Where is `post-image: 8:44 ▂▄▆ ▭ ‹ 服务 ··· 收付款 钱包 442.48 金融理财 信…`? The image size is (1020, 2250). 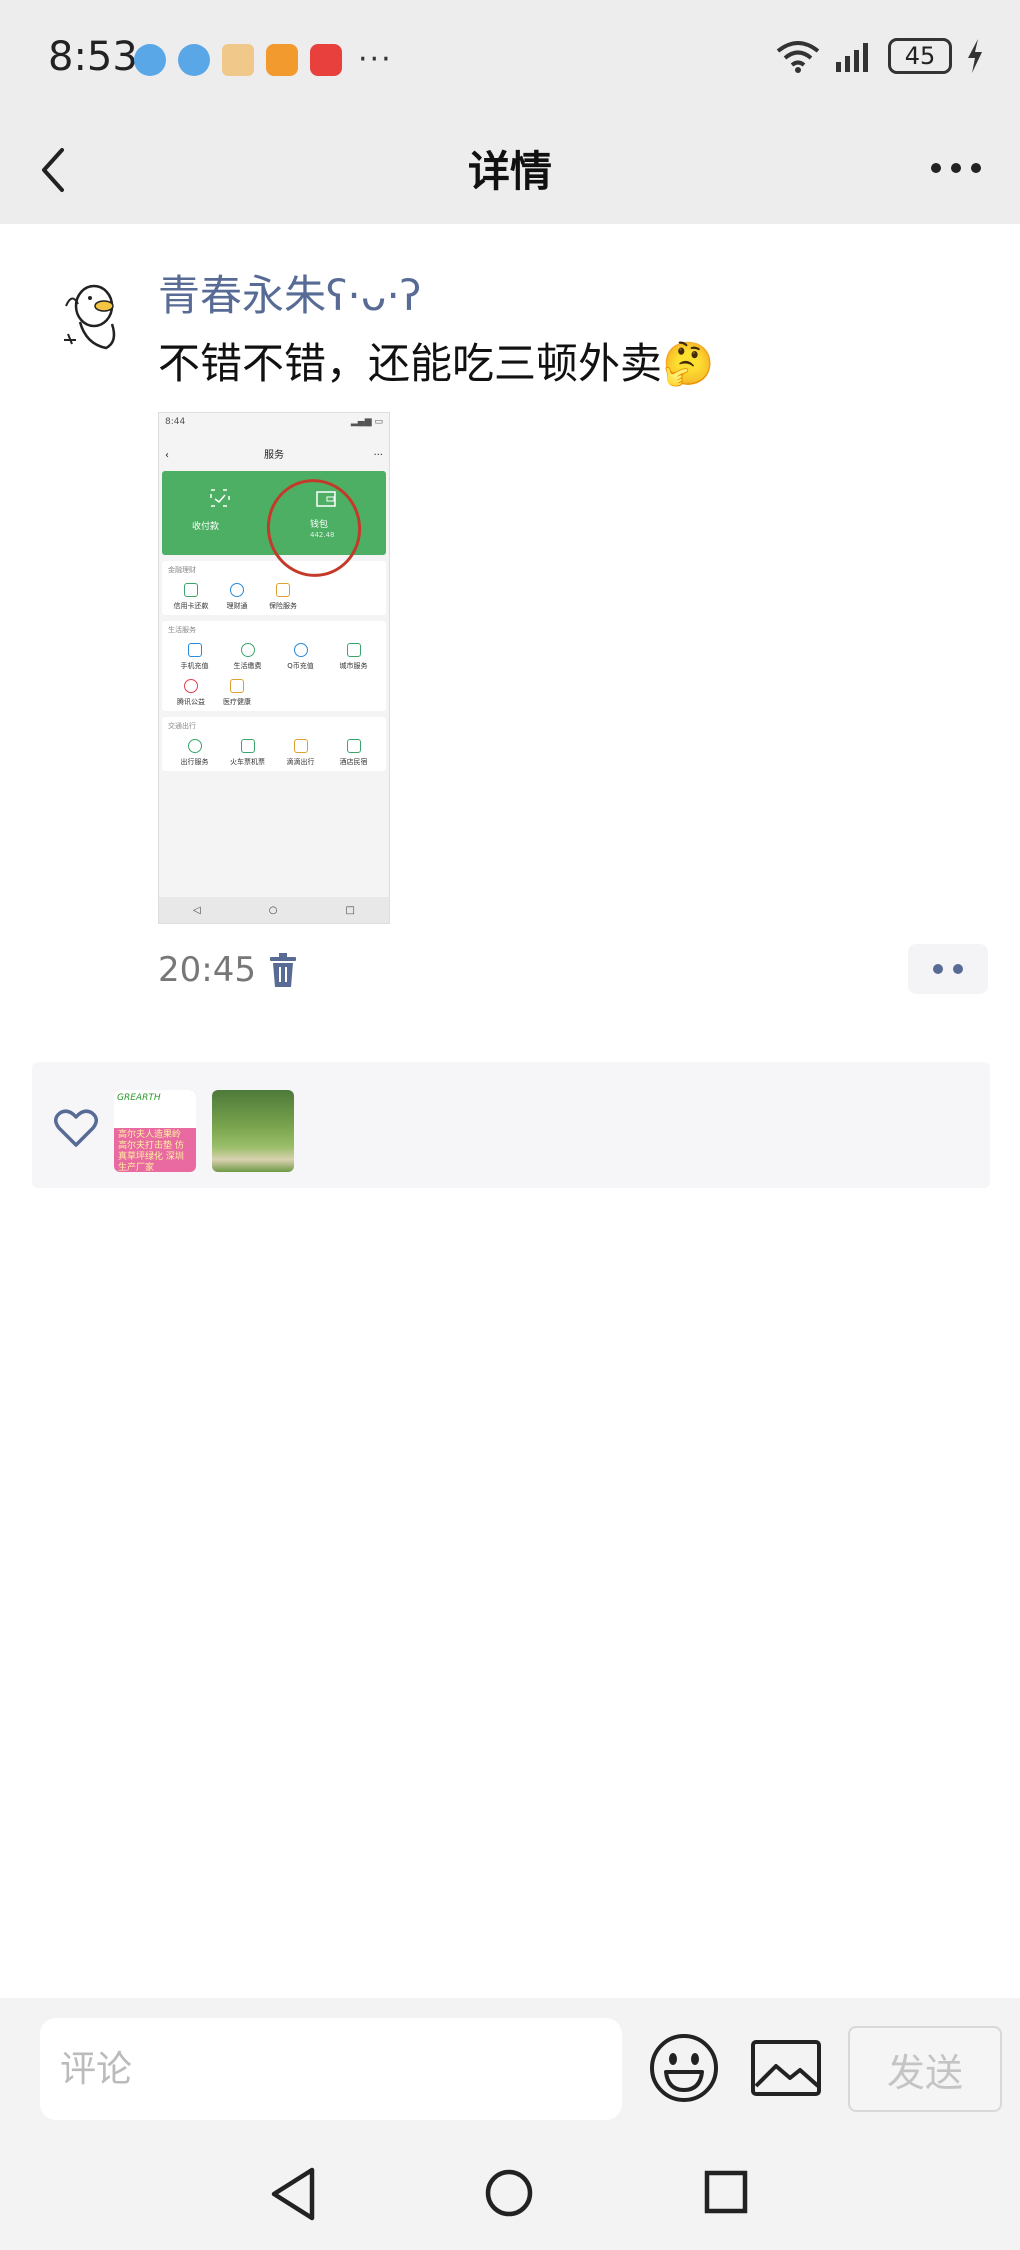 post-image: 8:44 ▂▄▆ ▭ ‹ 服务 ··· 收付款 钱包 442.48 金融理财 信… is located at coordinates (274, 668).